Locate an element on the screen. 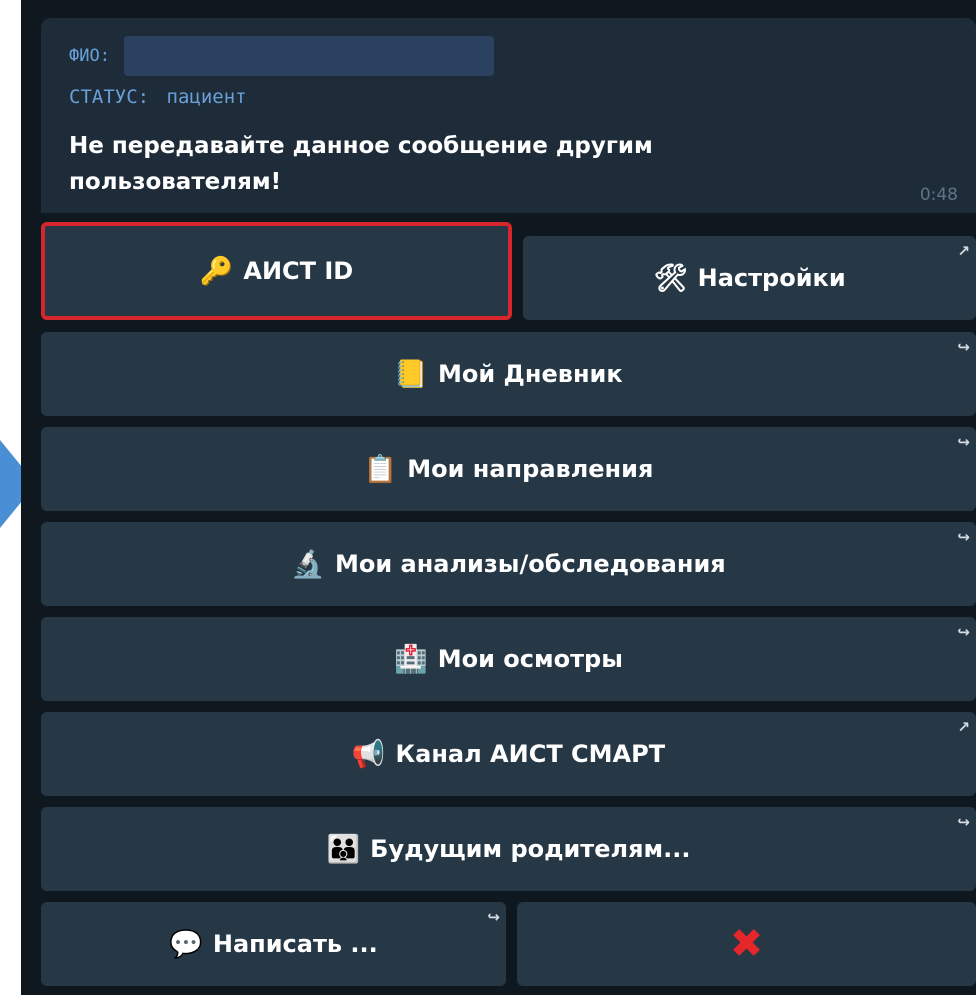 This screenshot has height=995, width=976. speech-bubble-icon: 💬 is located at coordinates (186, 944).